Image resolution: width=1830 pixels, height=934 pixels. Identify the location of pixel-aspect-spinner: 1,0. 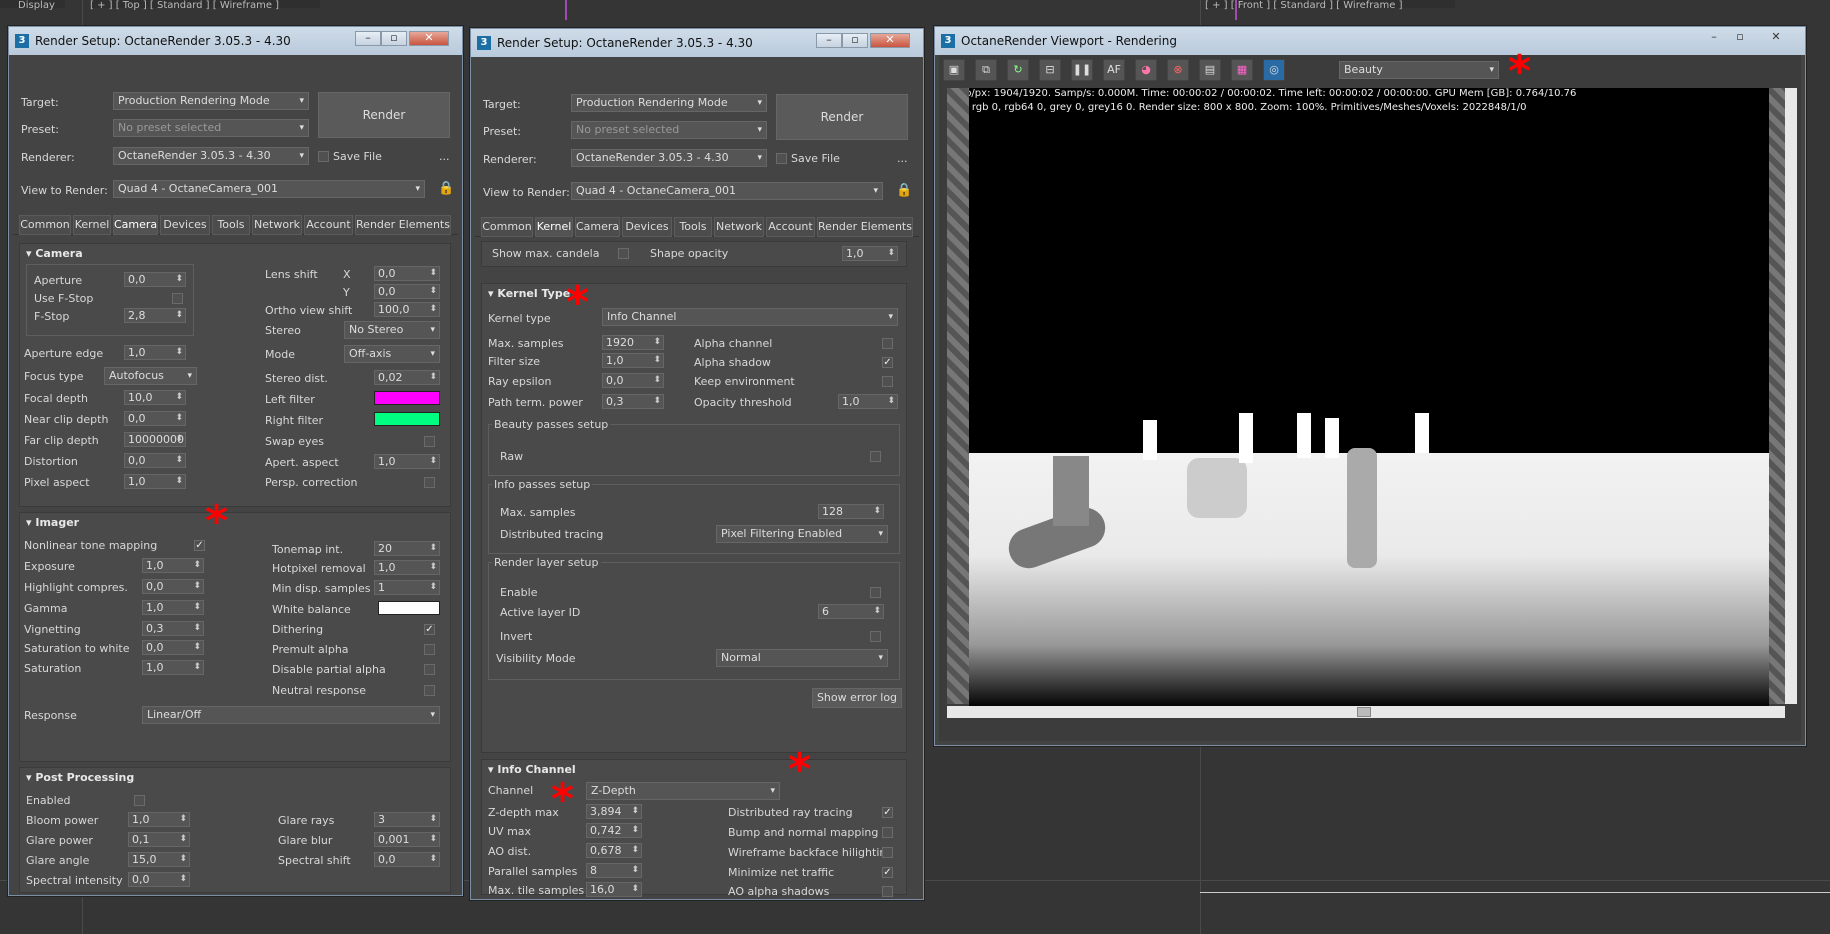
(155, 481).